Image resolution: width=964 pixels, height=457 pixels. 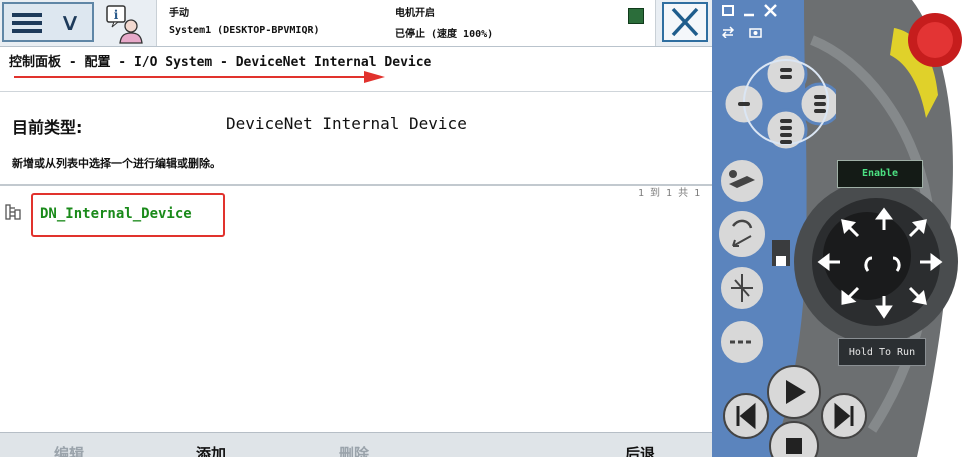 What do you see at coordinates (356, 91) in the screenshot?
I see `divider` at bounding box center [356, 91].